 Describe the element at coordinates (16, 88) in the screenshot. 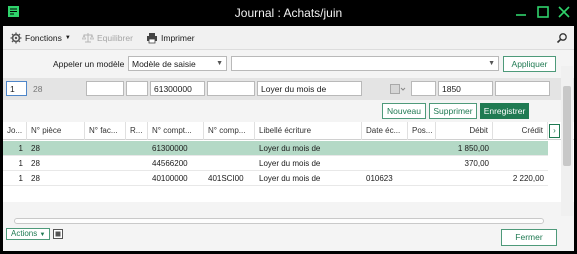

I see `jour-input: 1` at that location.